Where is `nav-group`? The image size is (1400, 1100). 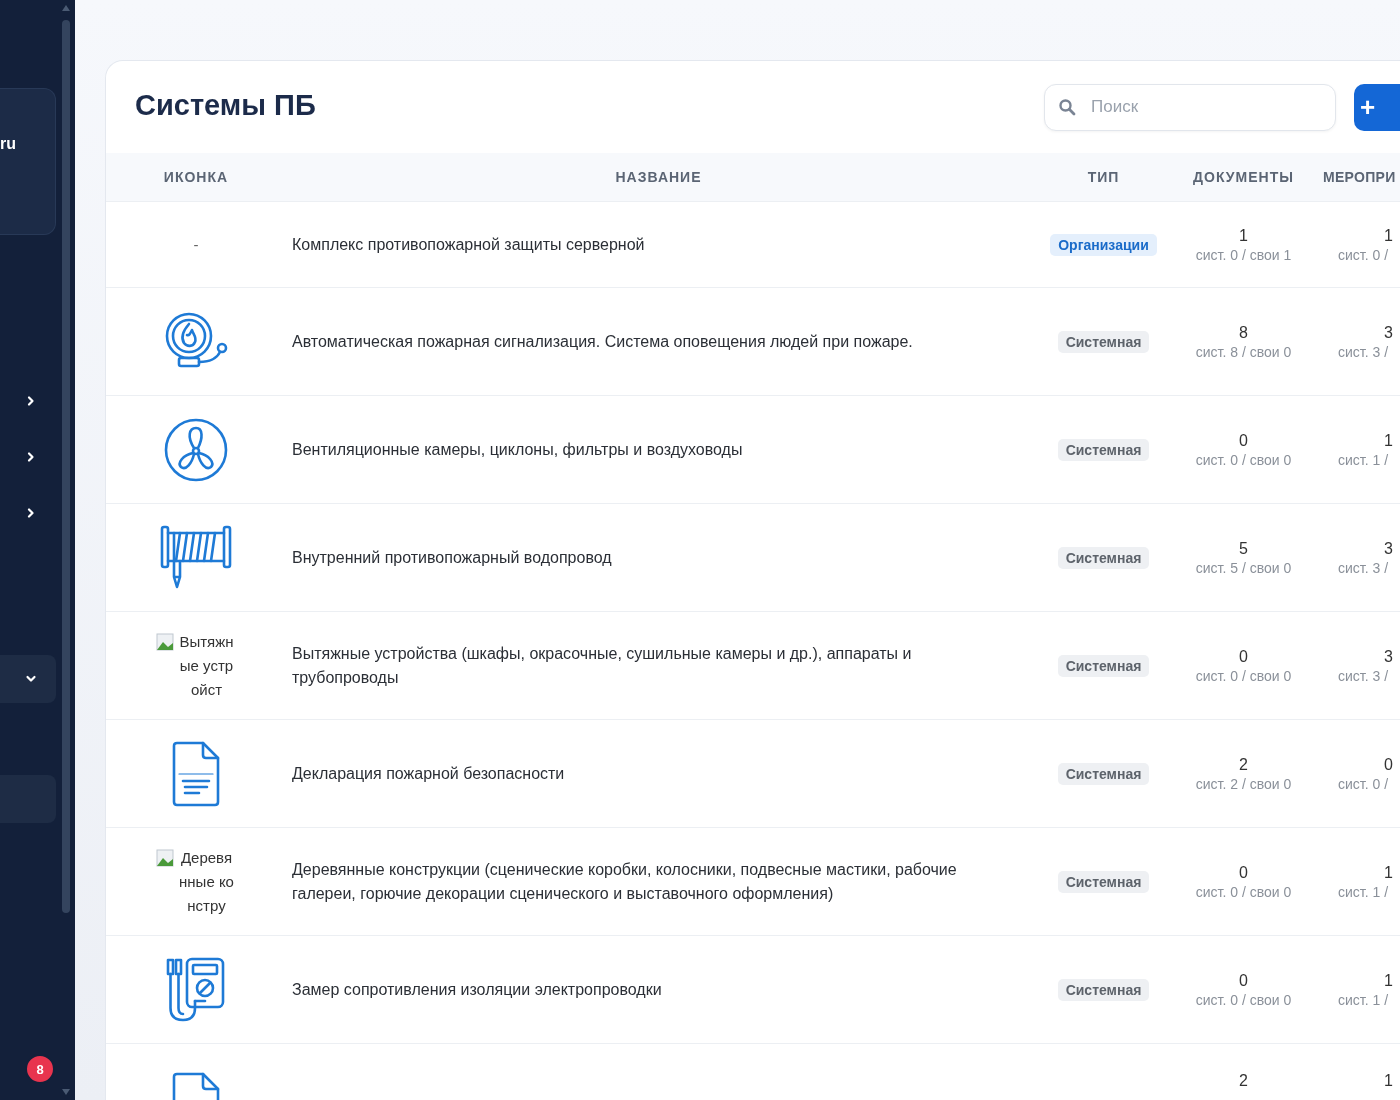
nav-group is located at coordinates (28, 679).